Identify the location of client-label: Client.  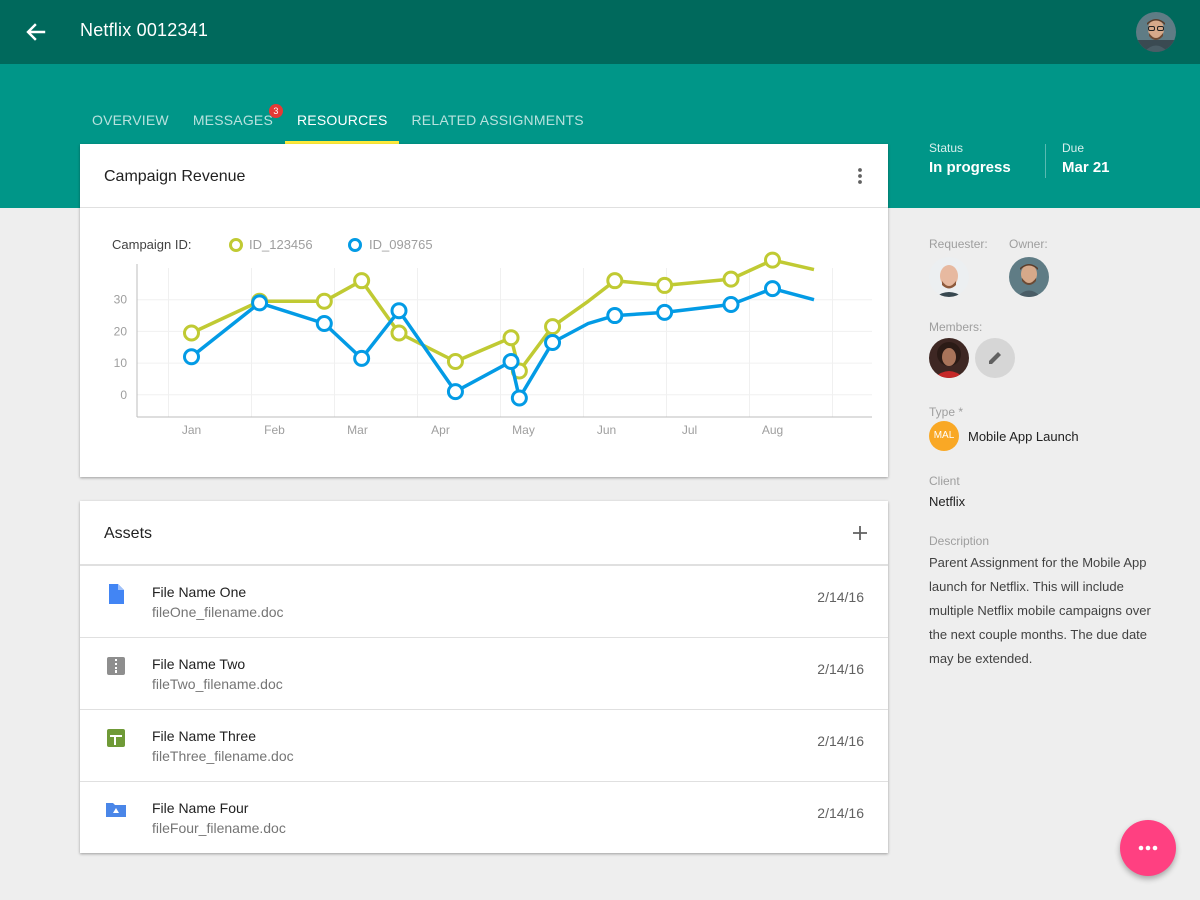
(944, 481).